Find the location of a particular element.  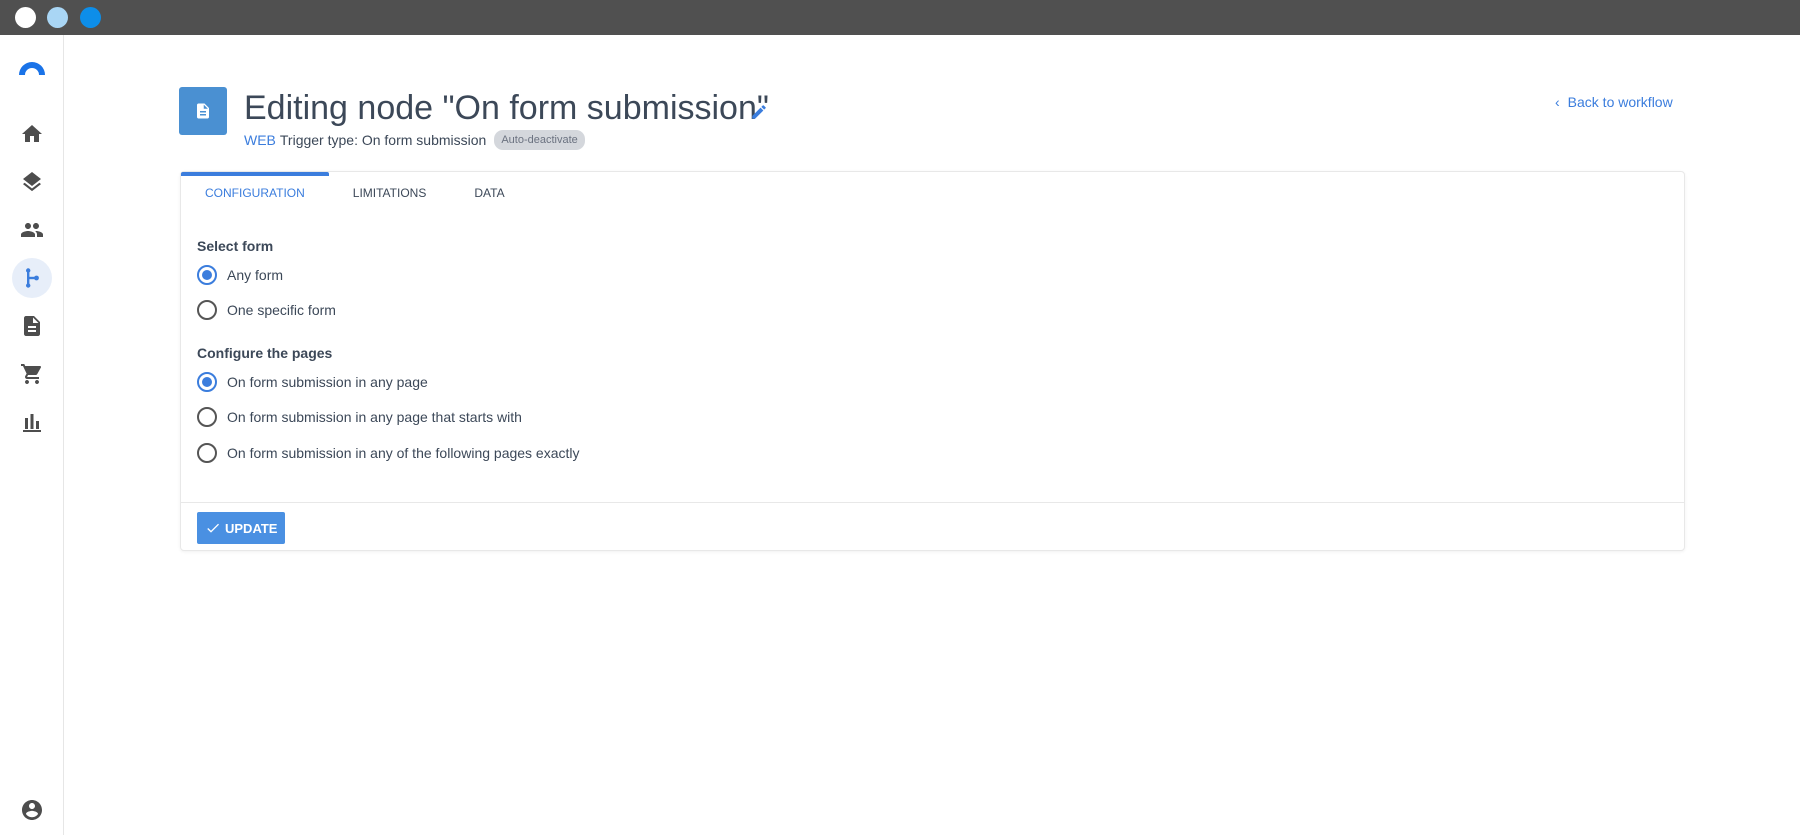

sidebar-item-cart is located at coordinates (32, 374).